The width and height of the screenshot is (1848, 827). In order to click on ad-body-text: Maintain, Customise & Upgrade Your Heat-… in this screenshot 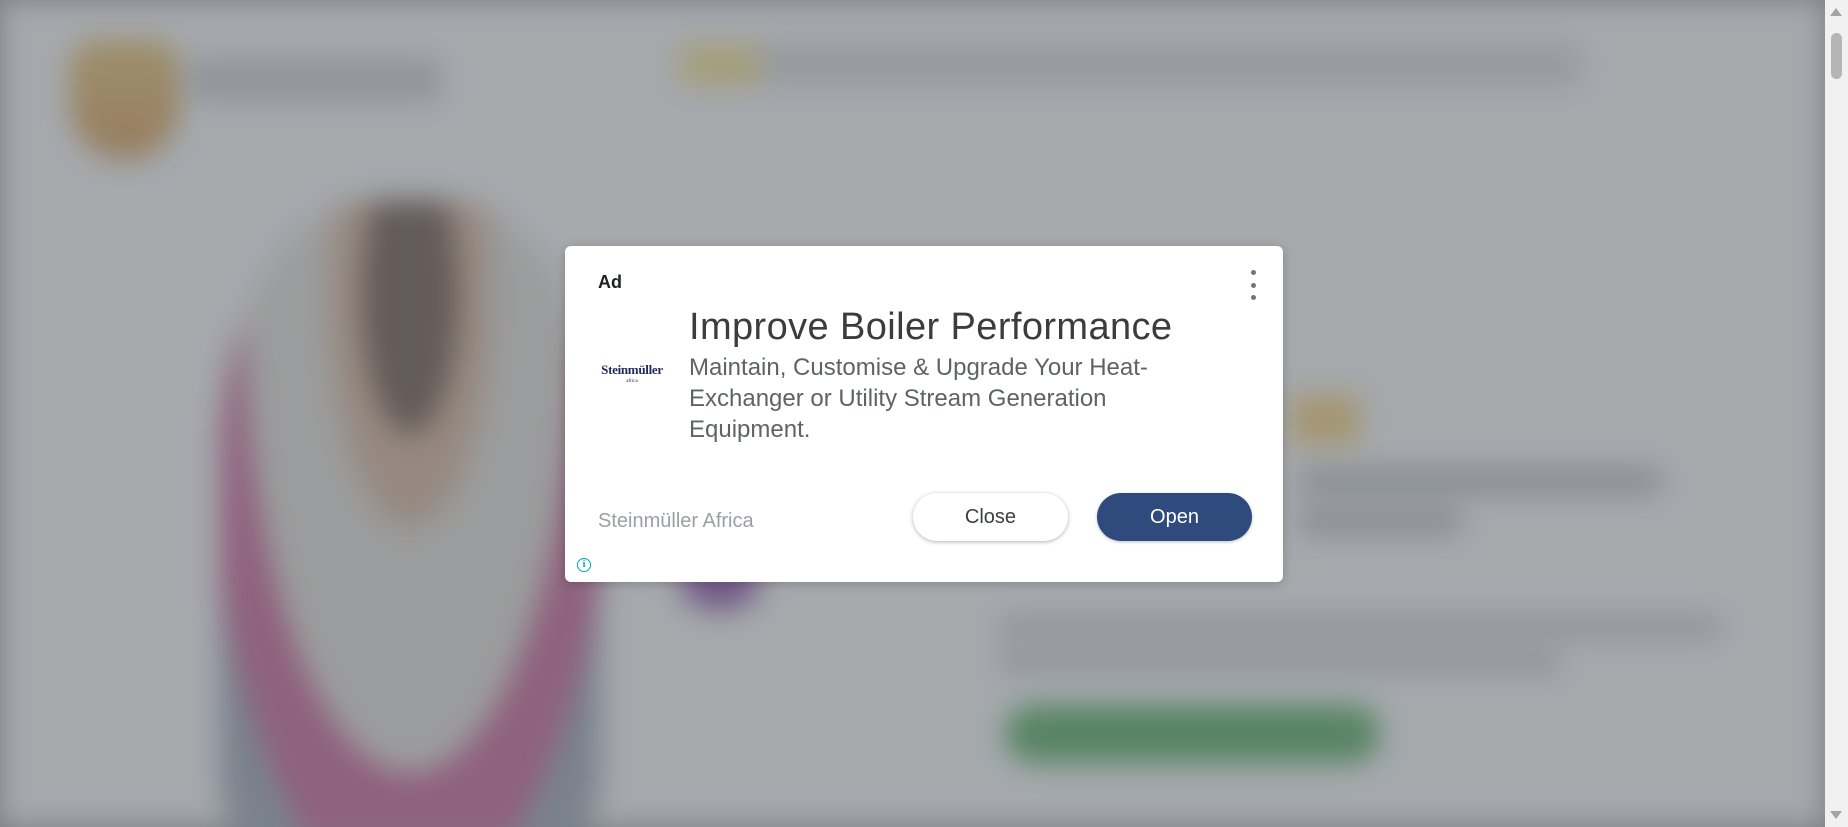, I will do `click(918, 398)`.